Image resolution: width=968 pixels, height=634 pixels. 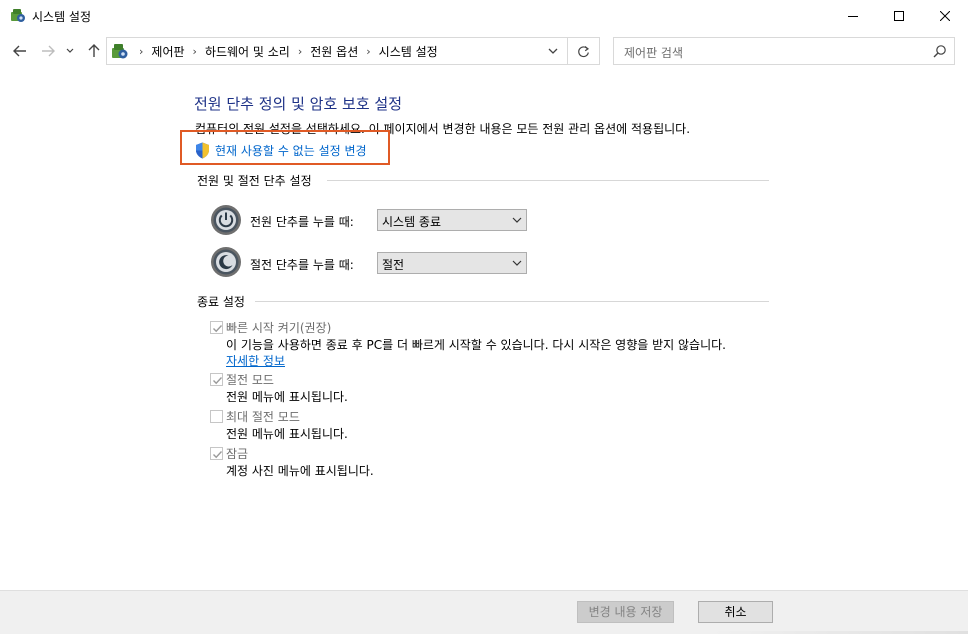 What do you see at coordinates (62, 17) in the screenshot?
I see `window-title: 시스템 설정` at bounding box center [62, 17].